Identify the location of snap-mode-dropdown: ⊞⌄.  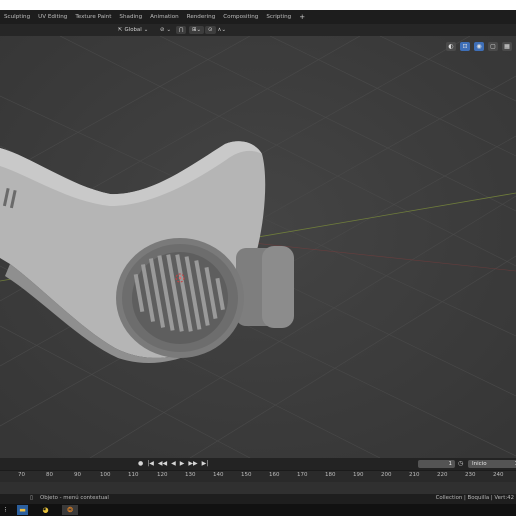
(197, 30).